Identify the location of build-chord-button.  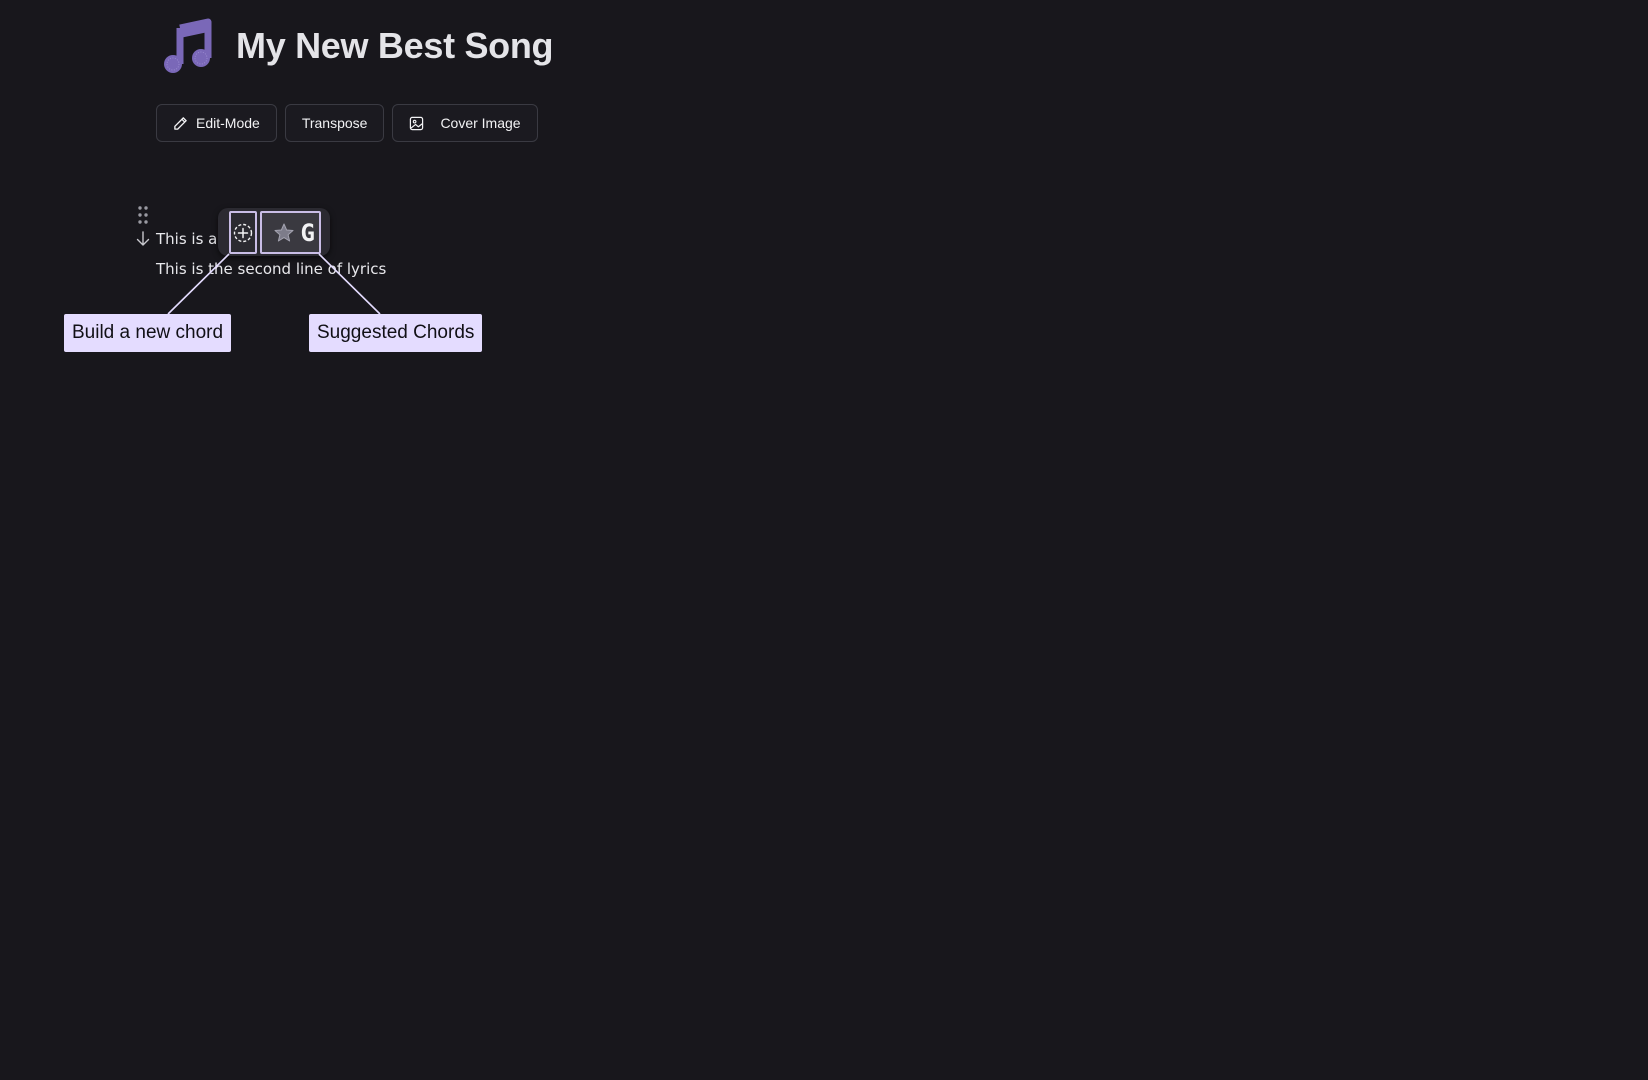
(243, 232).